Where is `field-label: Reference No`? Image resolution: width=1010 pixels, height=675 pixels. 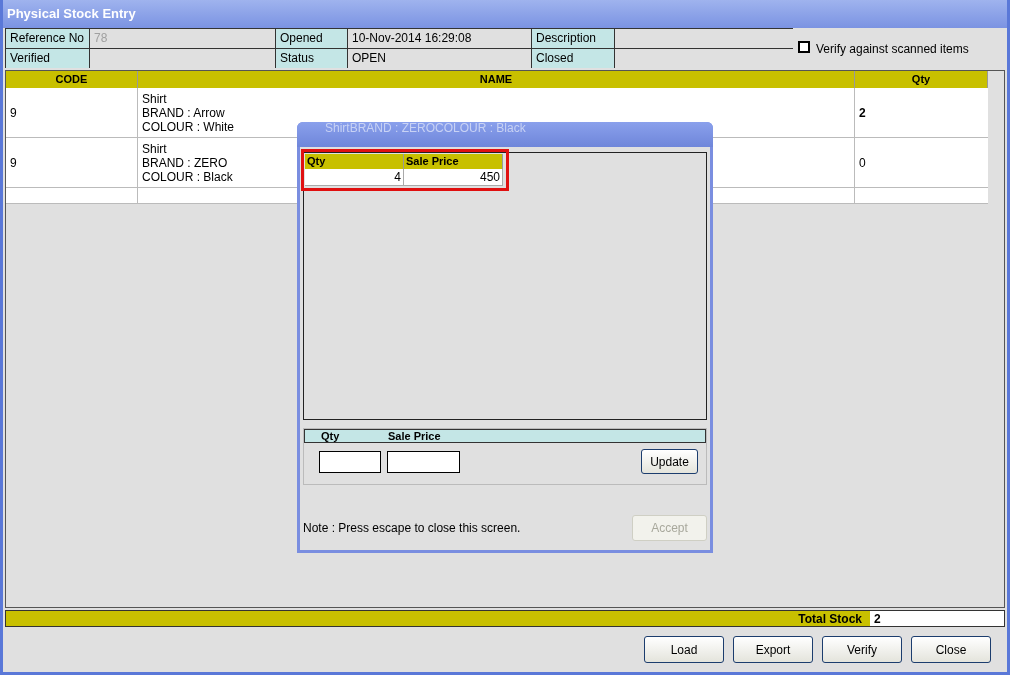 field-label: Reference No is located at coordinates (47, 38).